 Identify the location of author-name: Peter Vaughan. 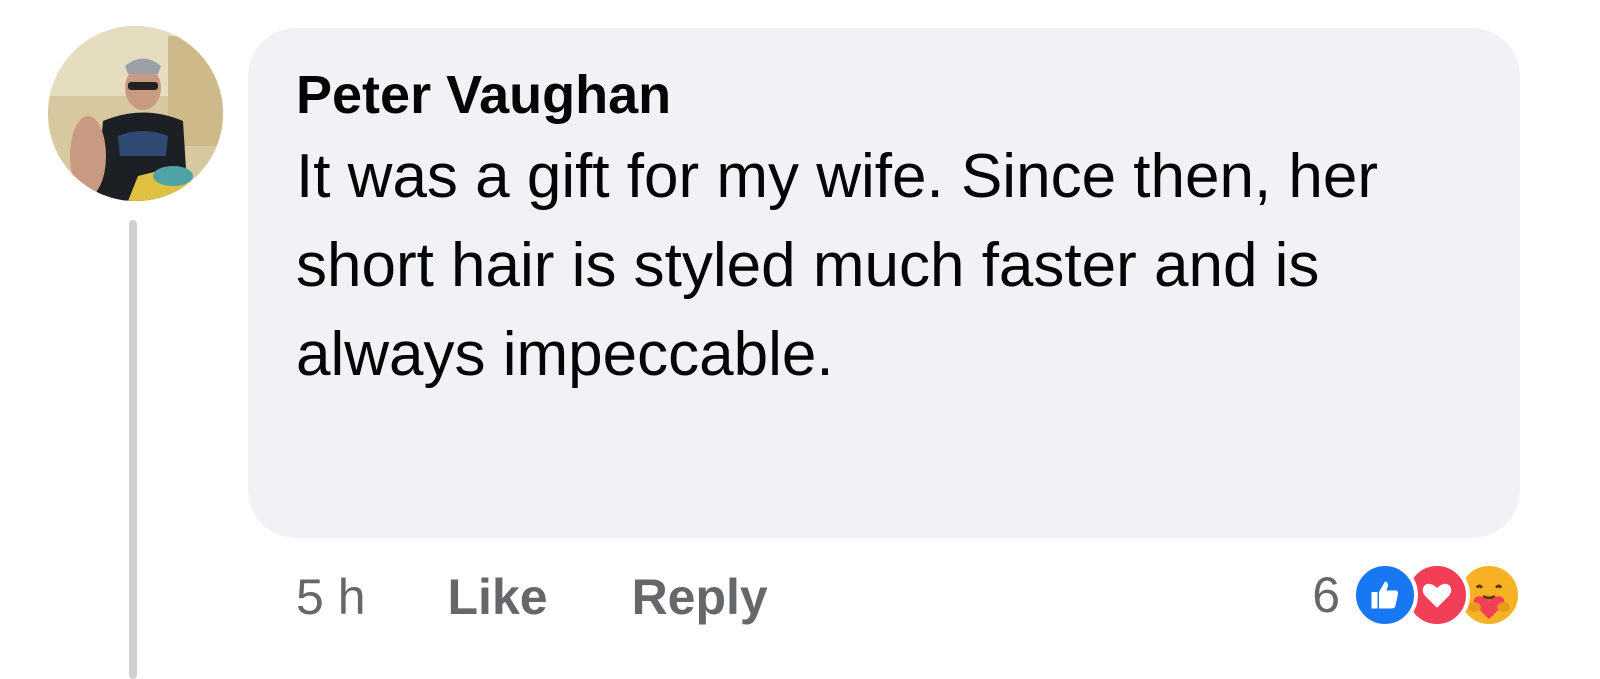
(908, 95).